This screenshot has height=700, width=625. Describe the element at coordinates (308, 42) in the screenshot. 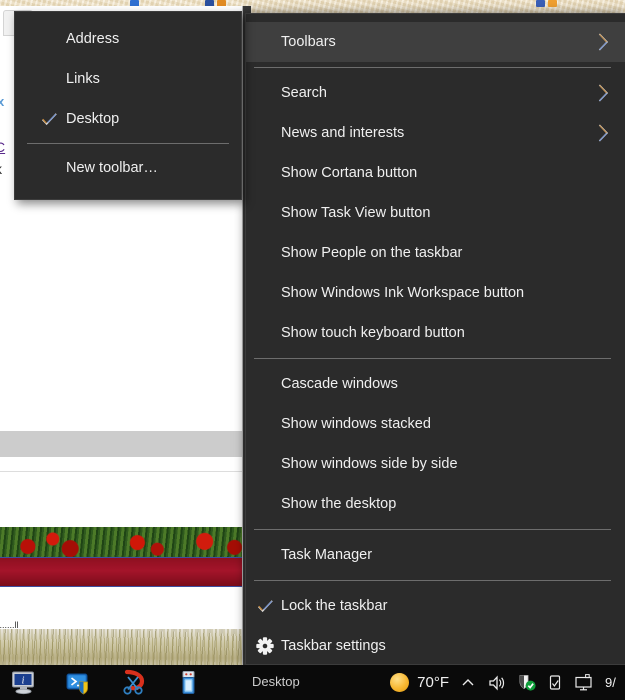

I see `menu-item-label: Toolbars` at that location.